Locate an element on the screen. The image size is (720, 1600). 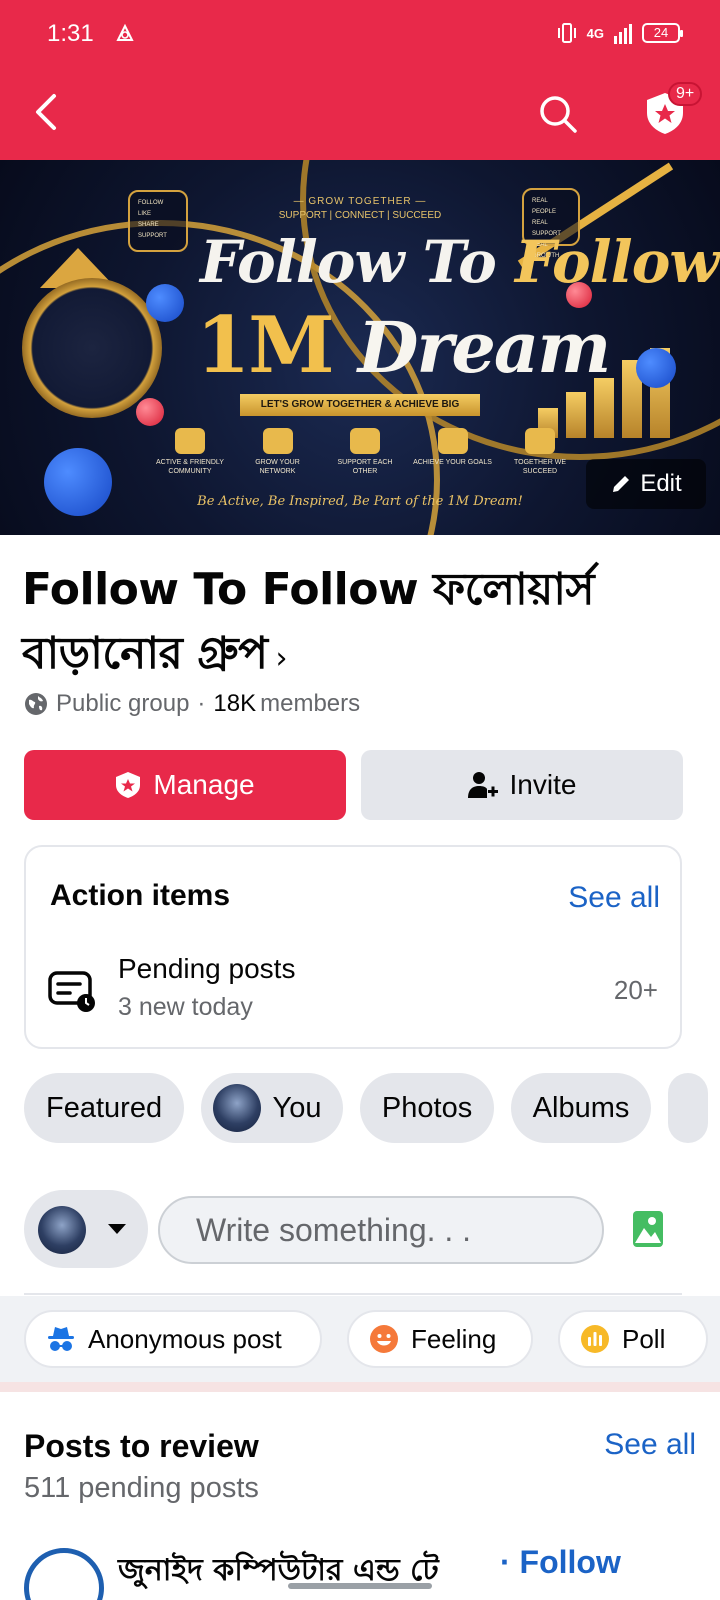
invite-button: Invite is located at coordinates (522, 785).